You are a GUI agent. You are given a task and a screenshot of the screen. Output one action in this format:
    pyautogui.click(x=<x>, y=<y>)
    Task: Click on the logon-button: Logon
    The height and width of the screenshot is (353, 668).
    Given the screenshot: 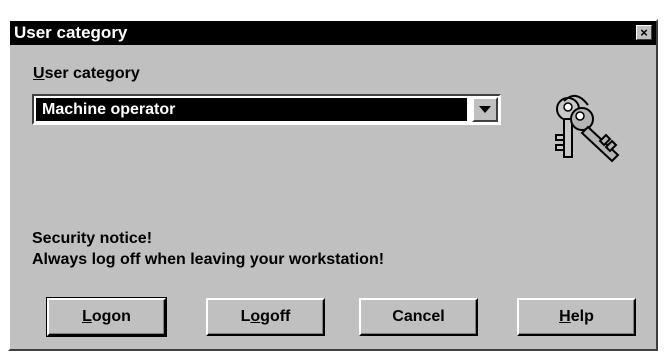 What is the action you would take?
    pyautogui.click(x=106, y=317)
    